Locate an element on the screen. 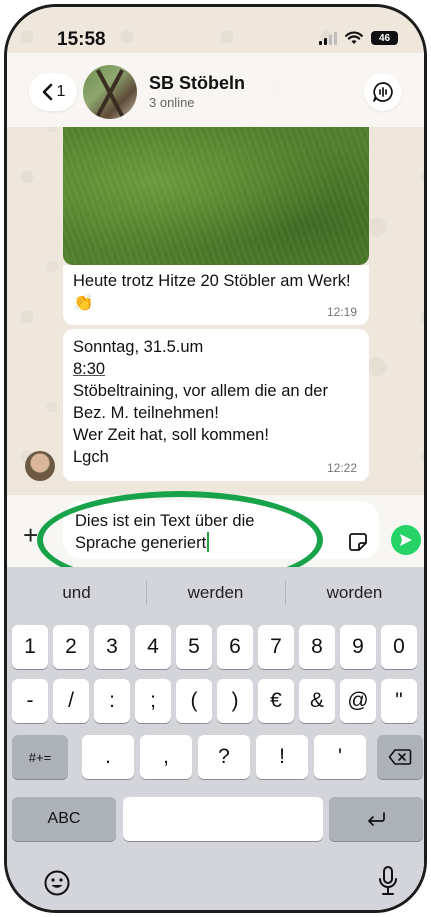 The image size is (431, 917). key-quote: " is located at coordinates (399, 701).